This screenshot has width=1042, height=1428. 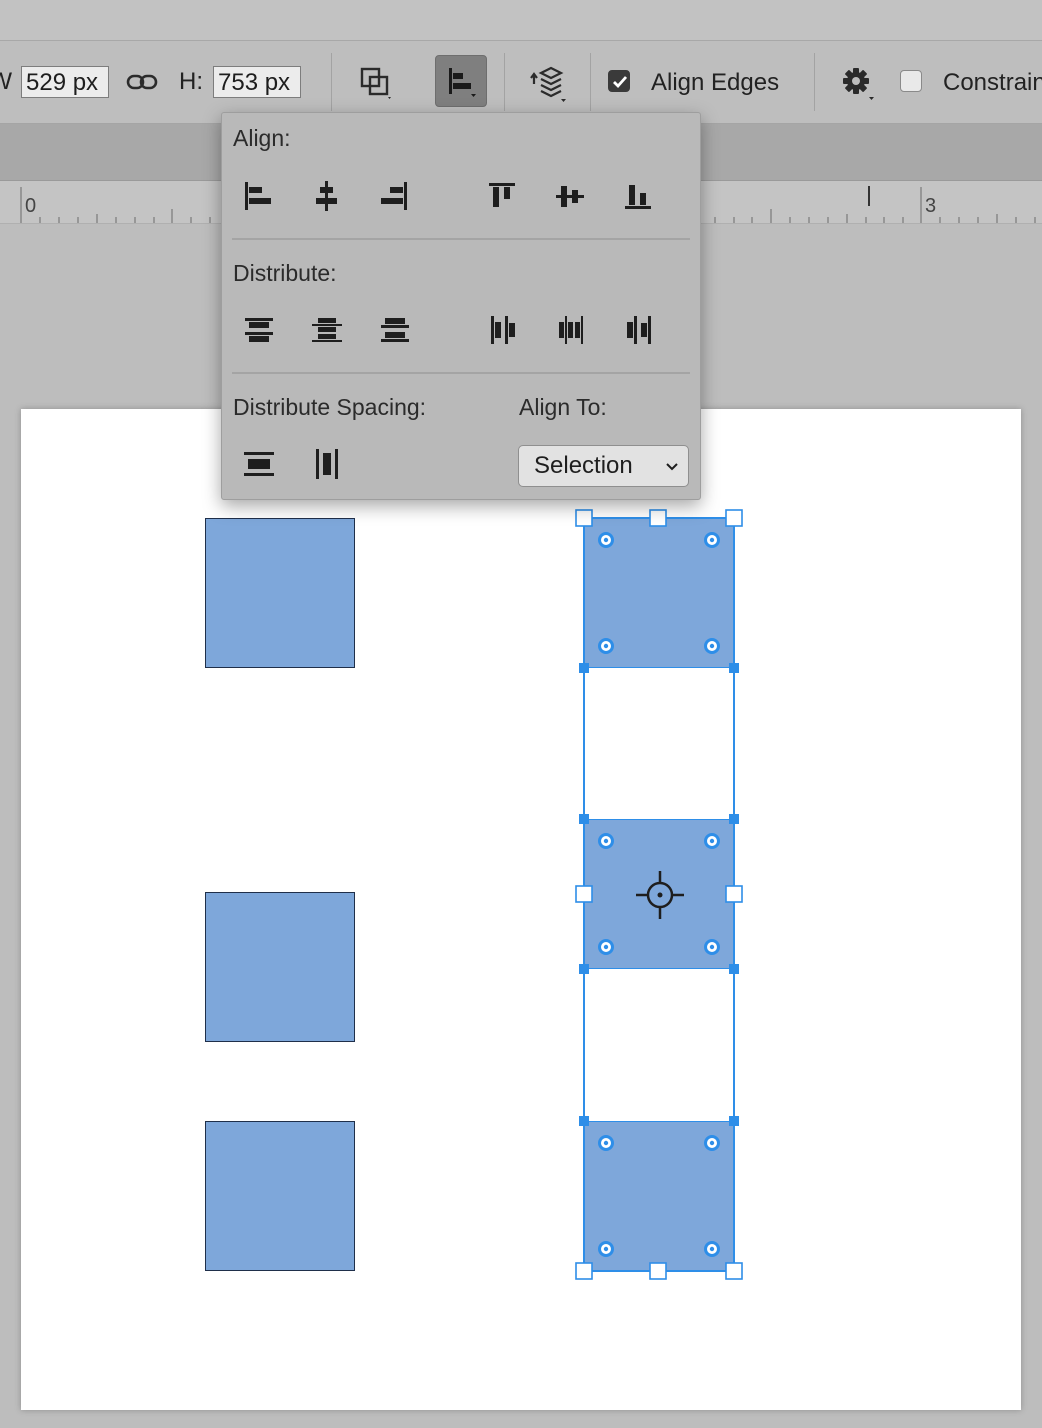 I want to click on distribute-horizontal-spacing-icon, so click(x=327, y=464).